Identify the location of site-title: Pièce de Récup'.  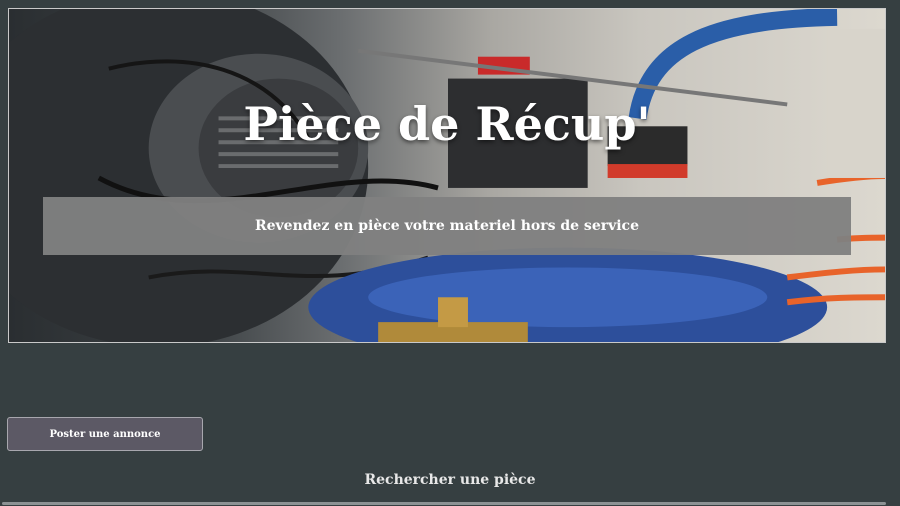
(447, 124).